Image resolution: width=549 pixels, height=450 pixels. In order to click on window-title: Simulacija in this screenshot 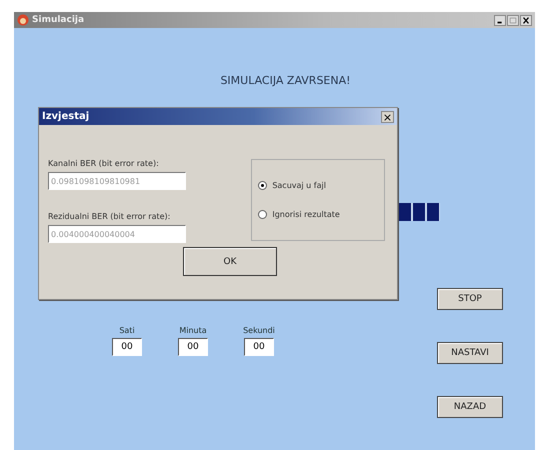, I will do `click(58, 20)`.